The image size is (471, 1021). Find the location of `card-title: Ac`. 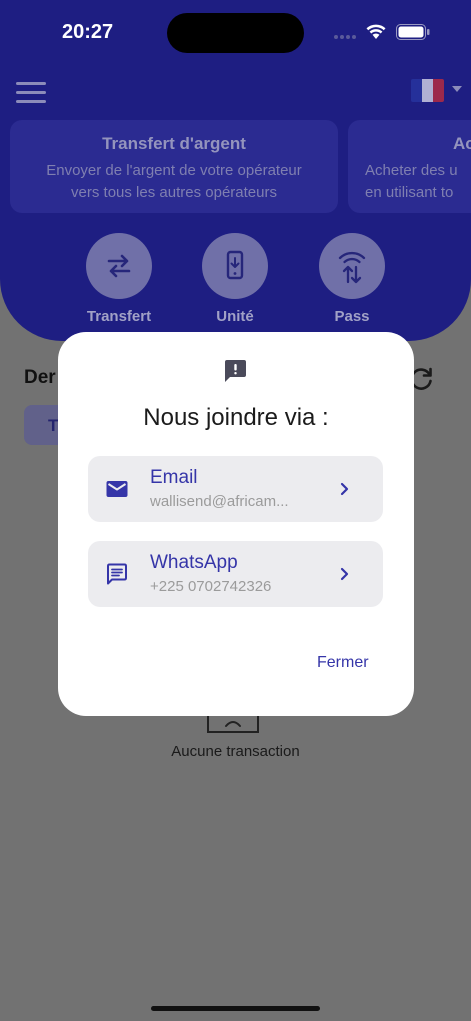

card-title: Ac is located at coordinates (462, 143).